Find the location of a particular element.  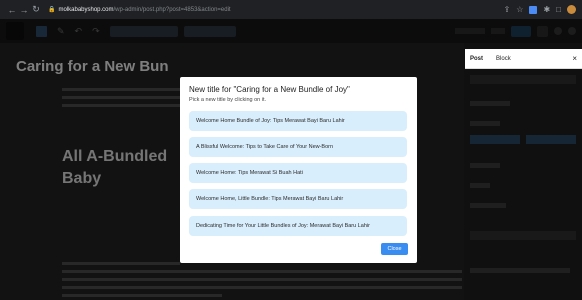

url-path: /wp-admin/post.php?post=4853&action=edit is located at coordinates (172, 9).